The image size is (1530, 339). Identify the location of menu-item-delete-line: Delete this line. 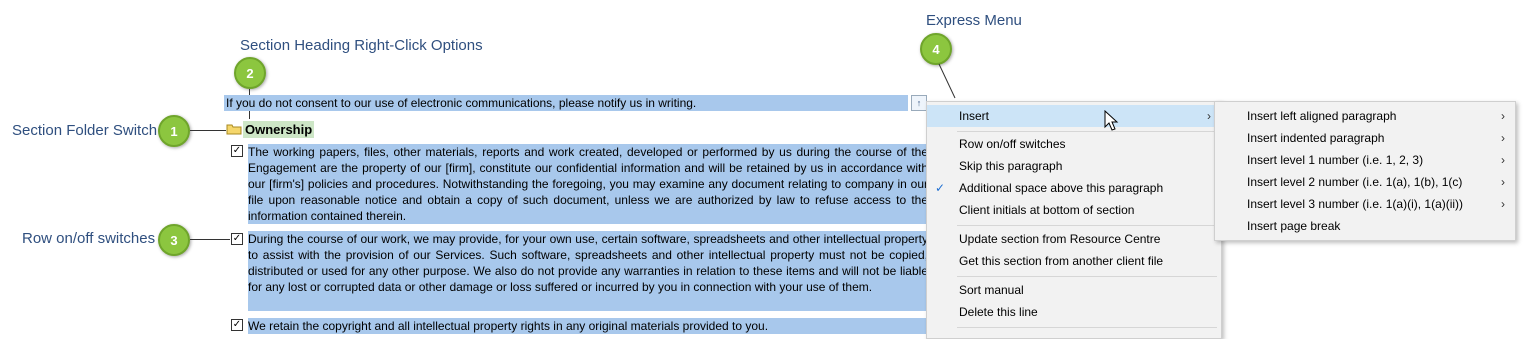
(1074, 312).